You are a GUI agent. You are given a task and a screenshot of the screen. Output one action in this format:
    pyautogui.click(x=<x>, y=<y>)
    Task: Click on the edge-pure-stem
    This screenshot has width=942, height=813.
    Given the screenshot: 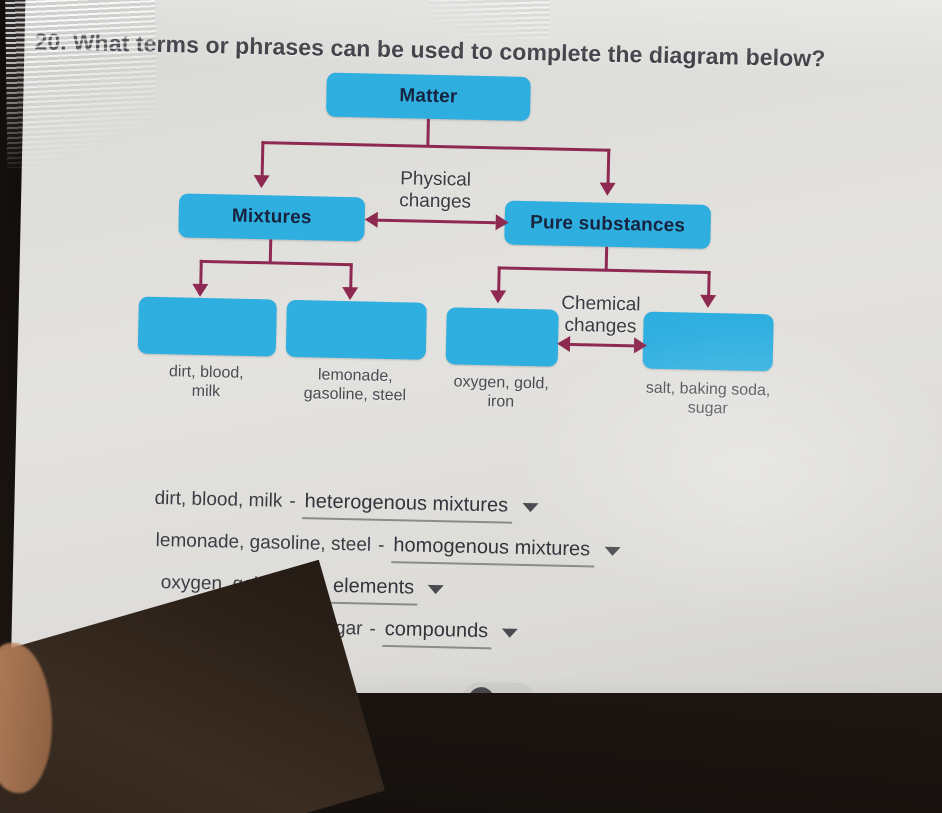 What is the action you would take?
    pyautogui.click(x=606, y=258)
    